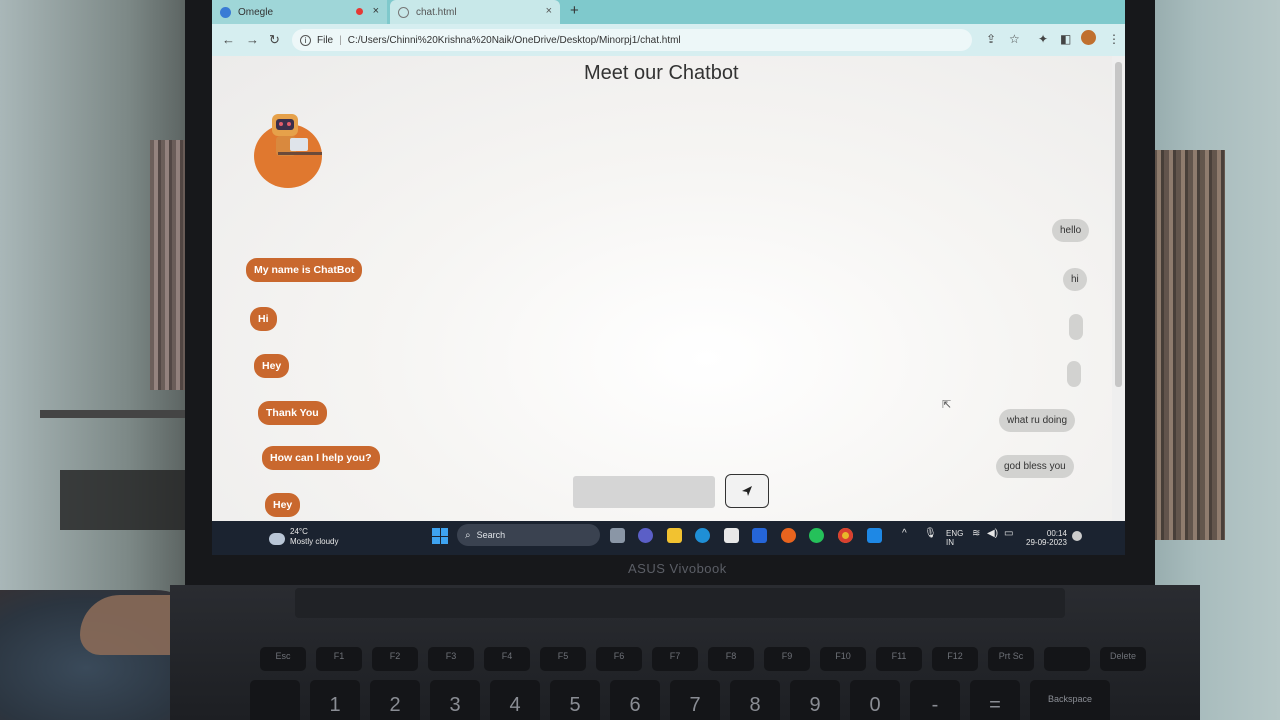 The height and width of the screenshot is (720, 1280). What do you see at coordinates (731, 659) in the screenshot?
I see `key: F8` at bounding box center [731, 659].